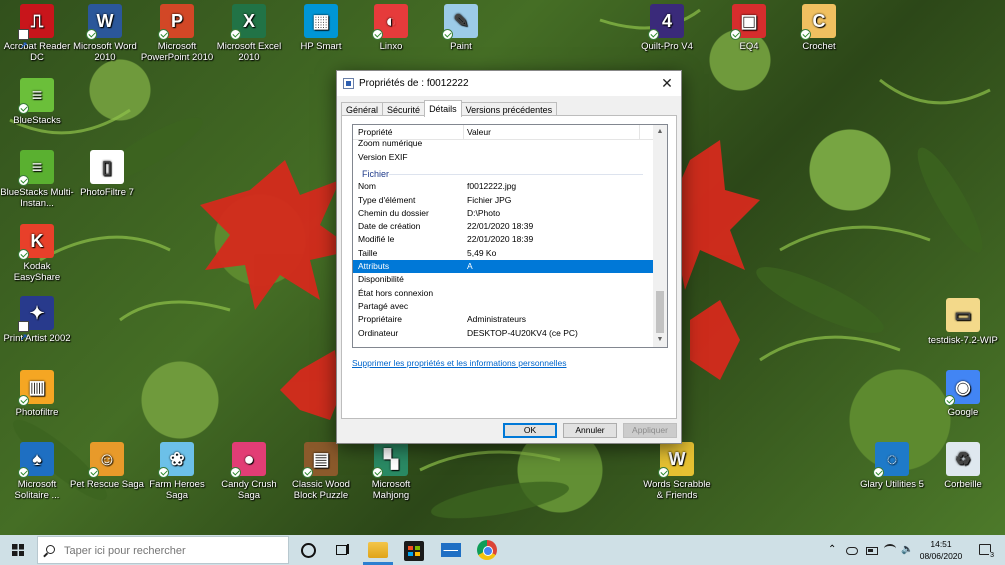 Image resolution: width=1005 pixels, height=565 pixels. What do you see at coordinates (650, 430) in the screenshot?
I see `apply-button: Appliquer` at bounding box center [650, 430].